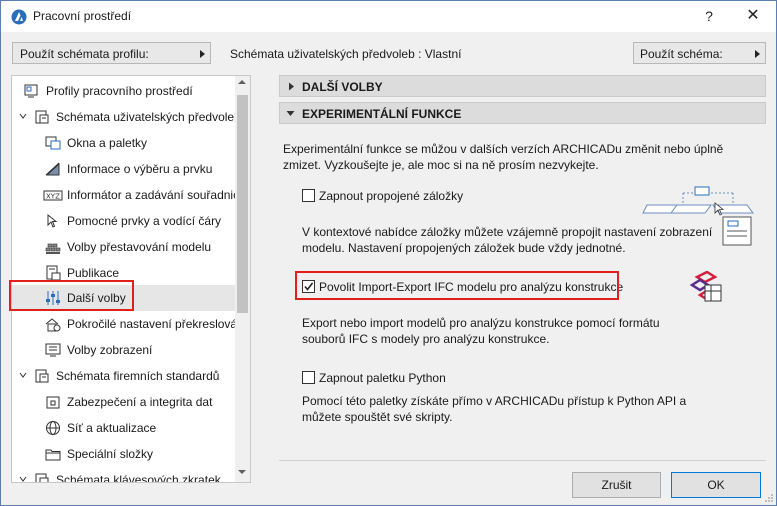  What do you see at coordinates (522, 460) in the screenshot?
I see `footer-divider` at bounding box center [522, 460].